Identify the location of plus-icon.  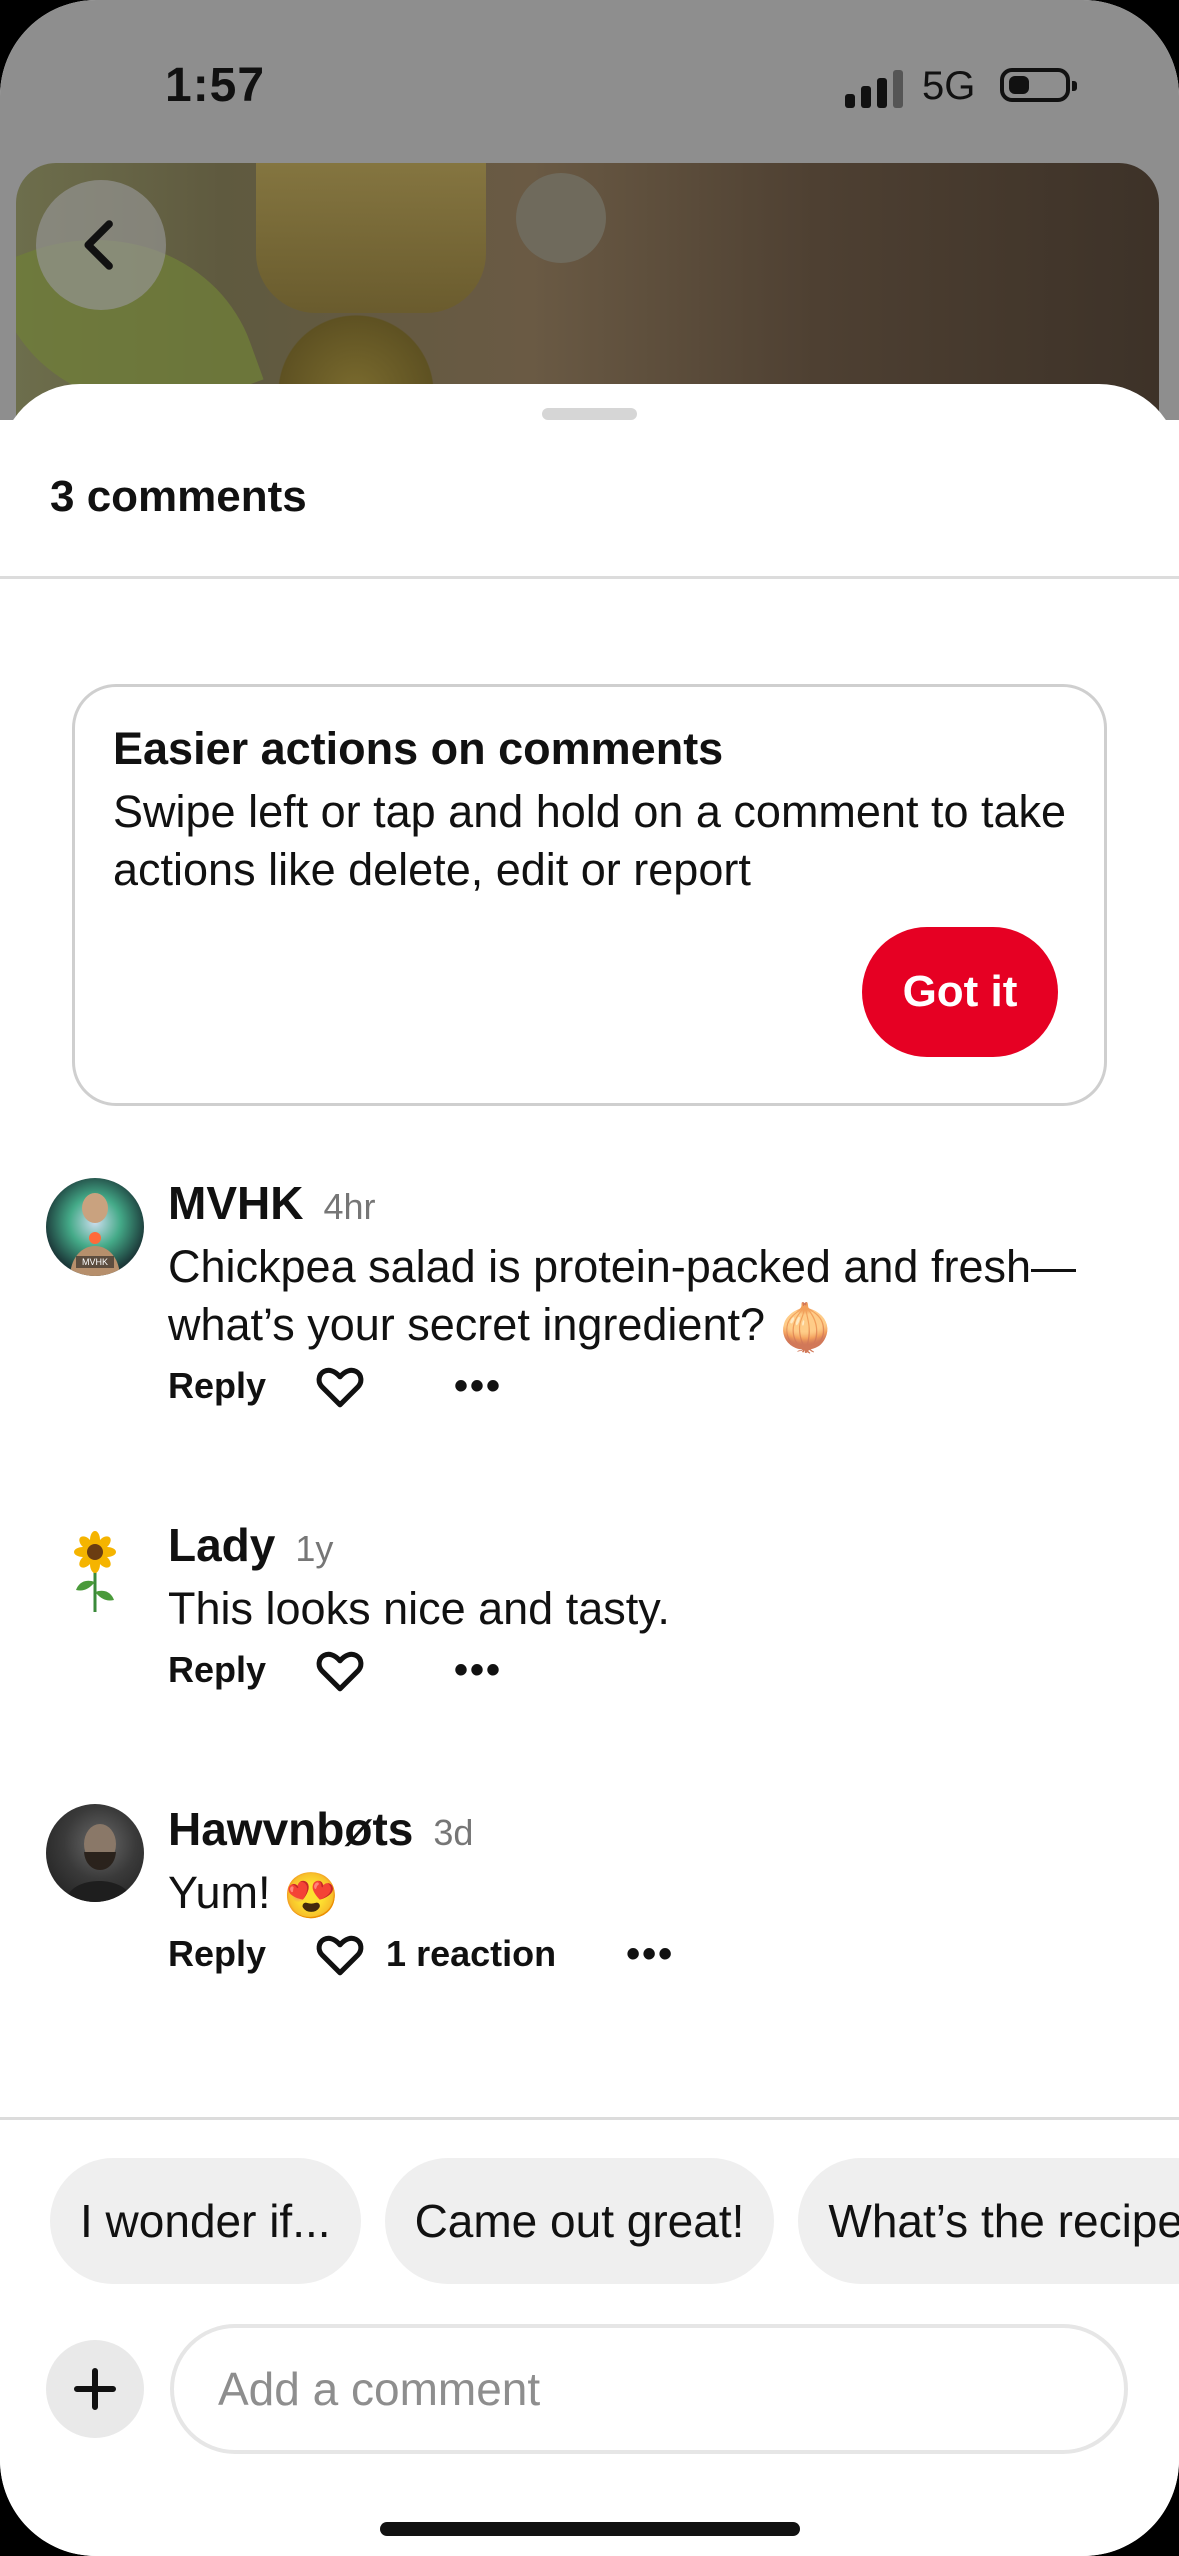
(95, 2389).